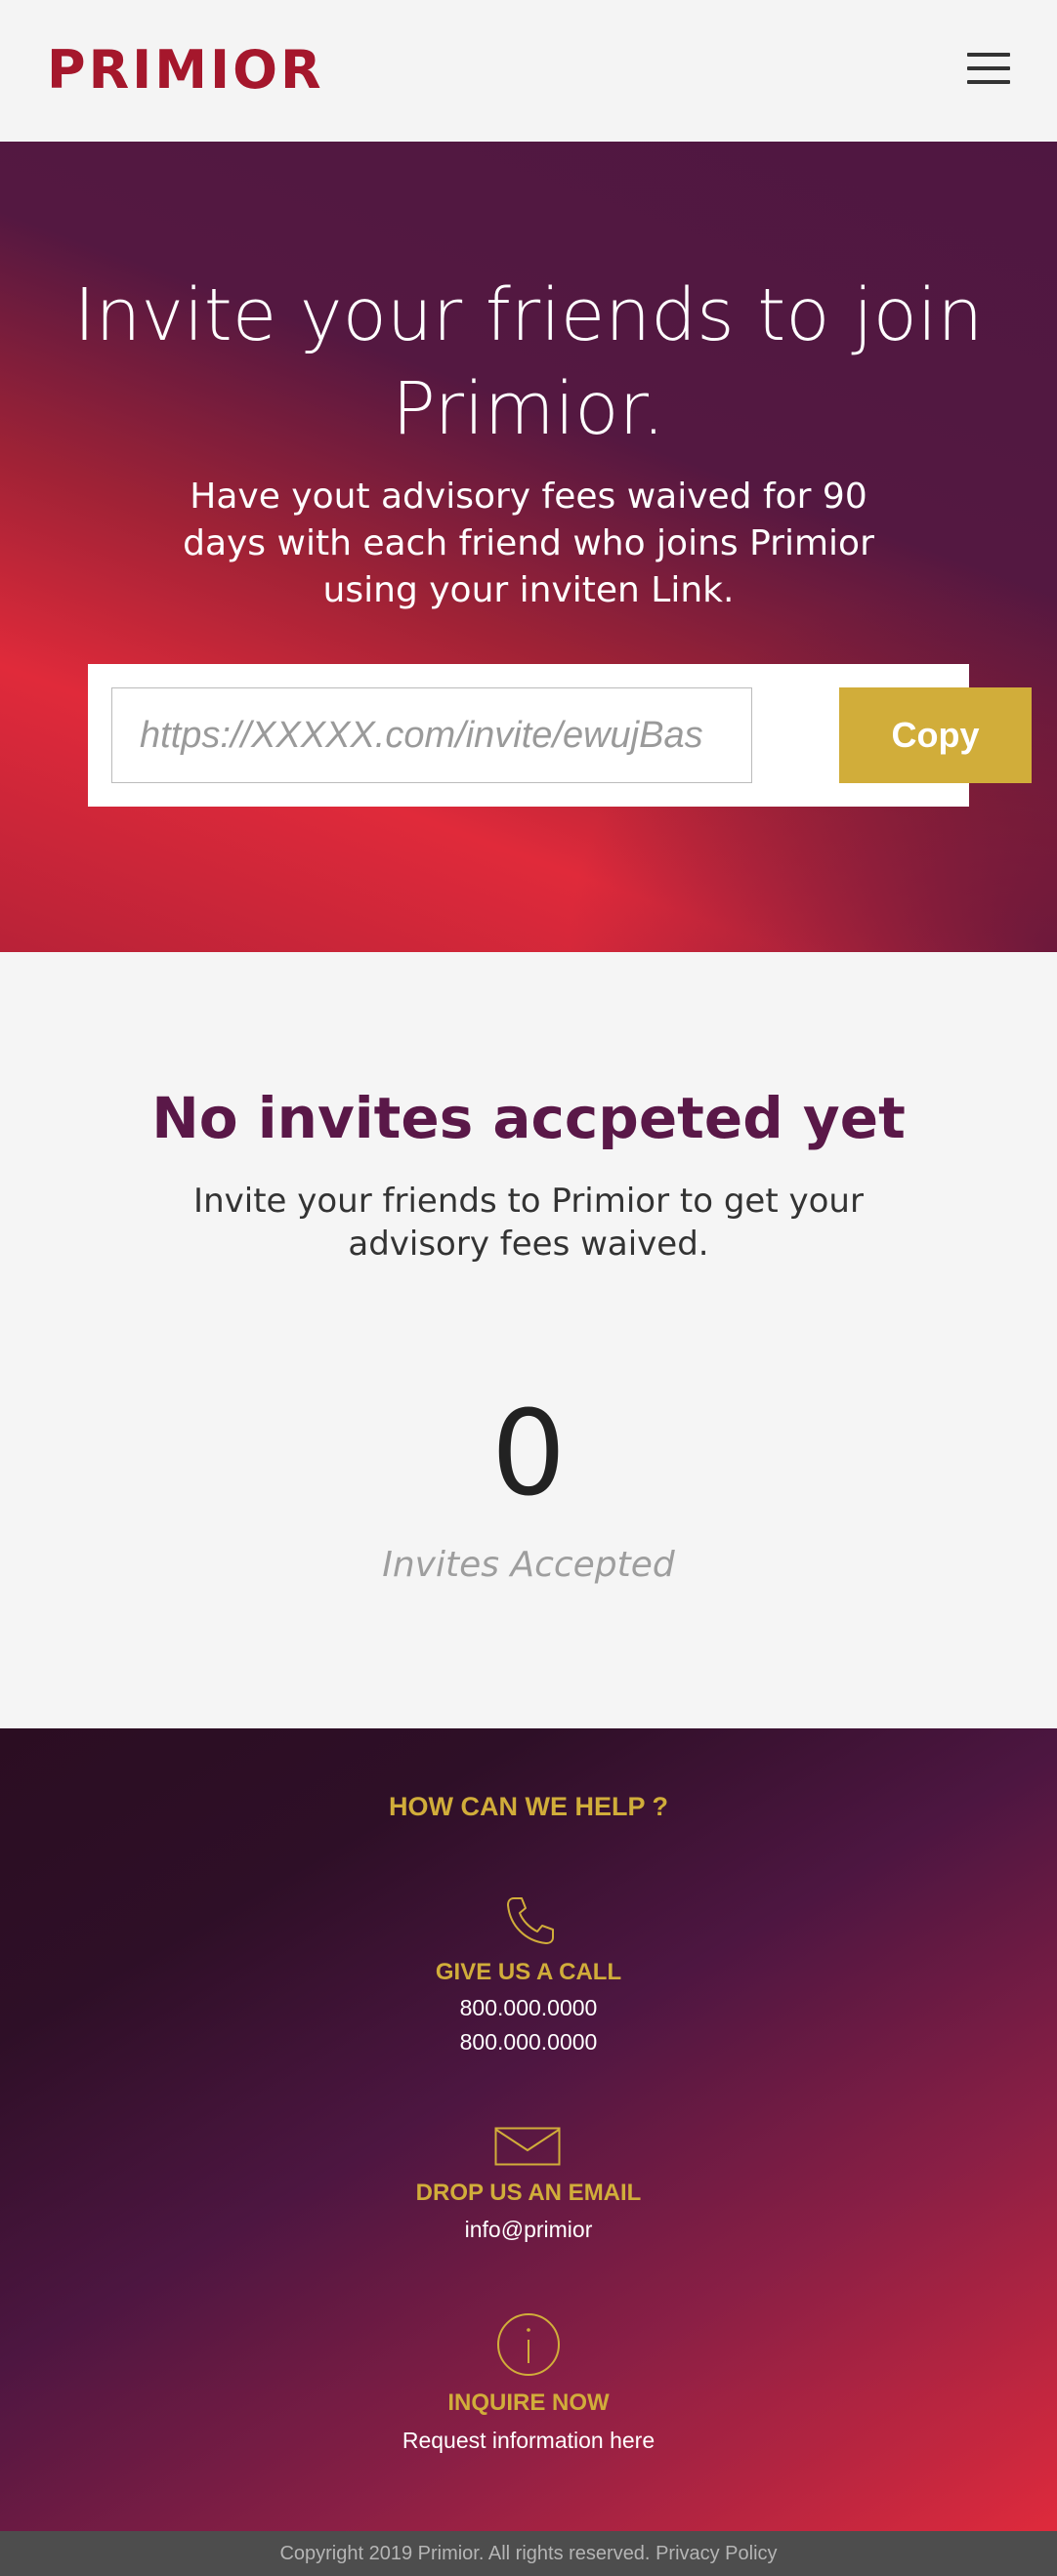 The height and width of the screenshot is (2576, 1057). Describe the element at coordinates (528, 2193) in the screenshot. I see `email-heading: DROP US AN EMAIL` at that location.